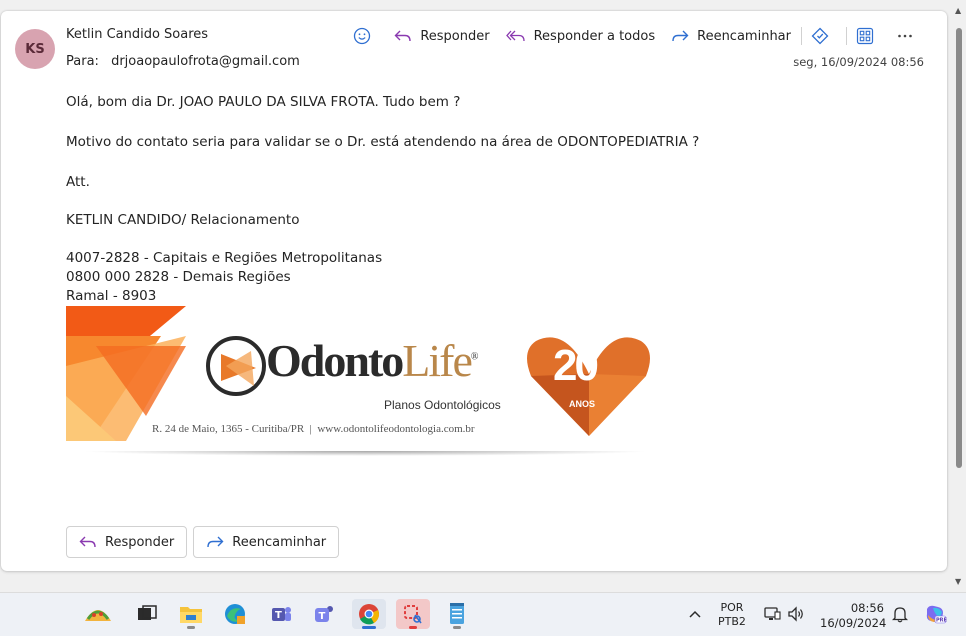  I want to click on sender-name: Ketlin Candido Soares, so click(137, 34).